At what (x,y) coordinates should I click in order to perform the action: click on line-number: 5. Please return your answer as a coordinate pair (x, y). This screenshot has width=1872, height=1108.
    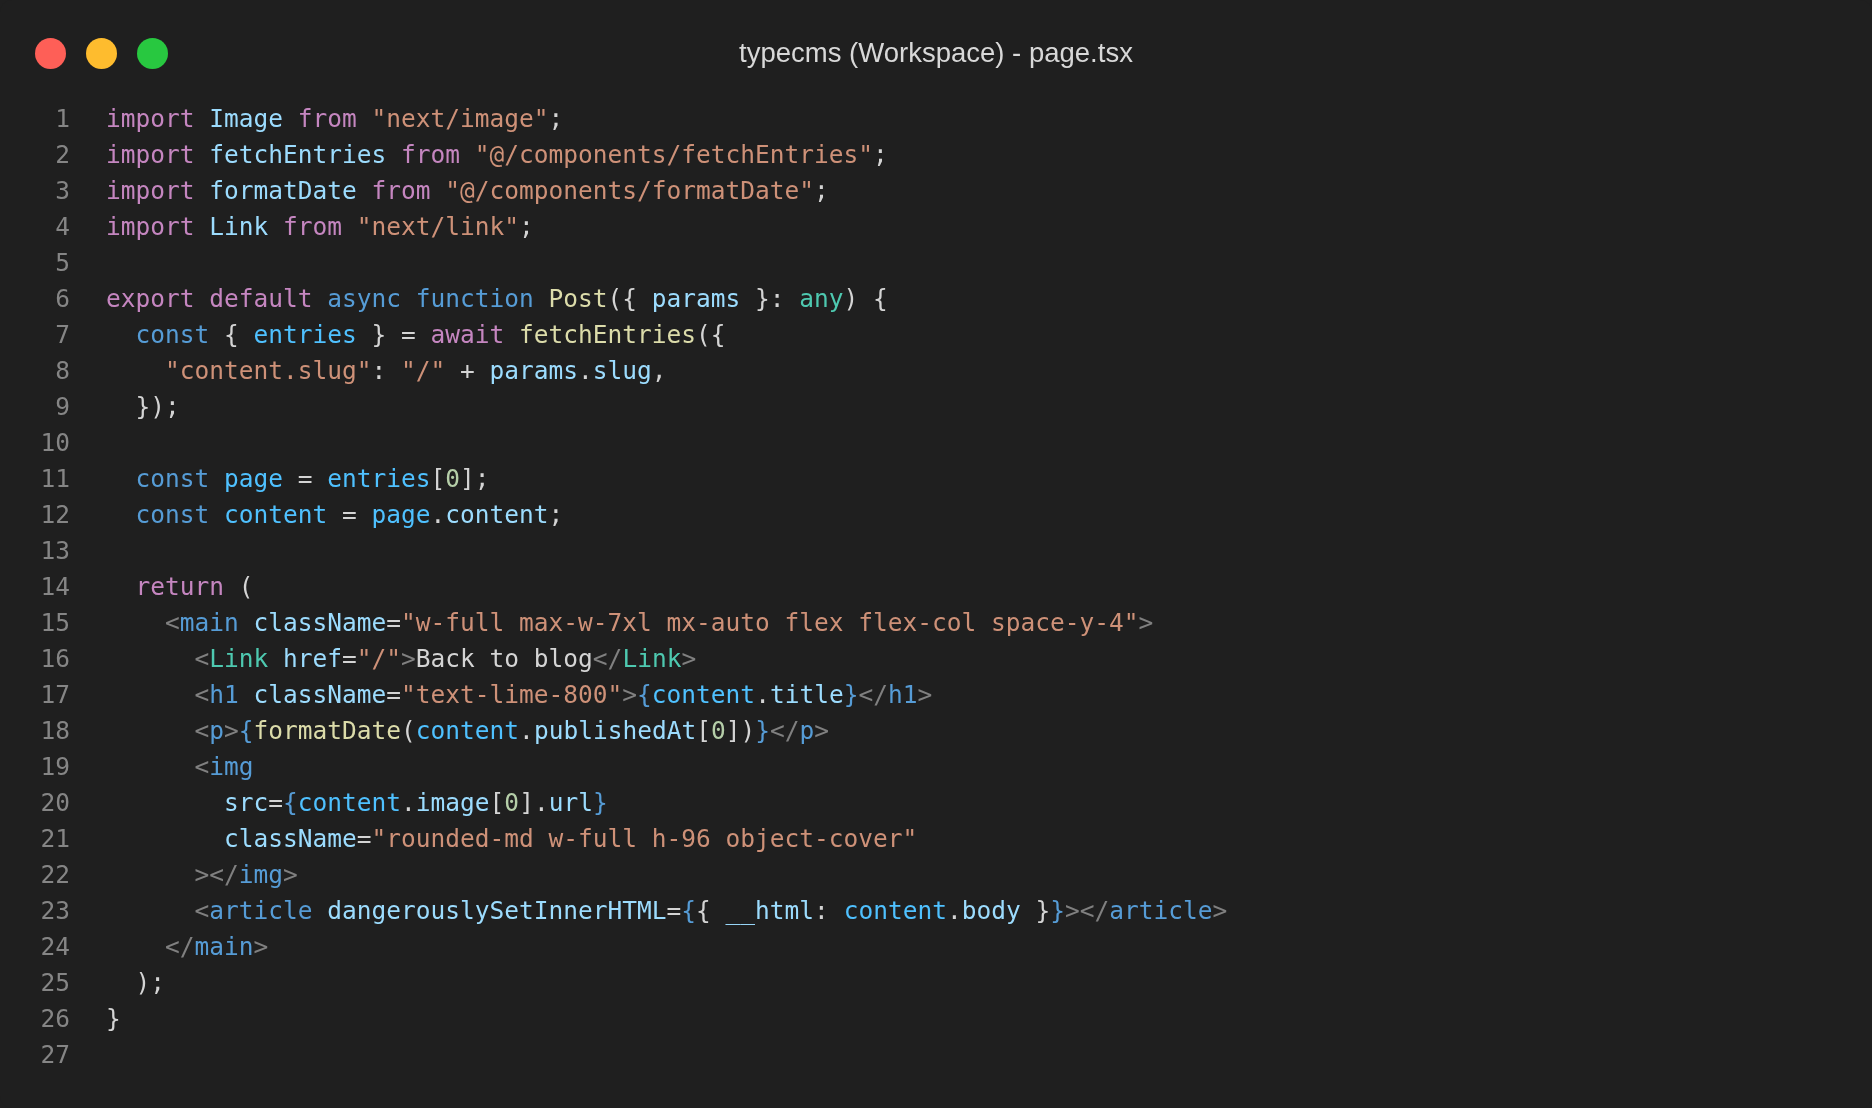
    Looking at the image, I should click on (62, 262).